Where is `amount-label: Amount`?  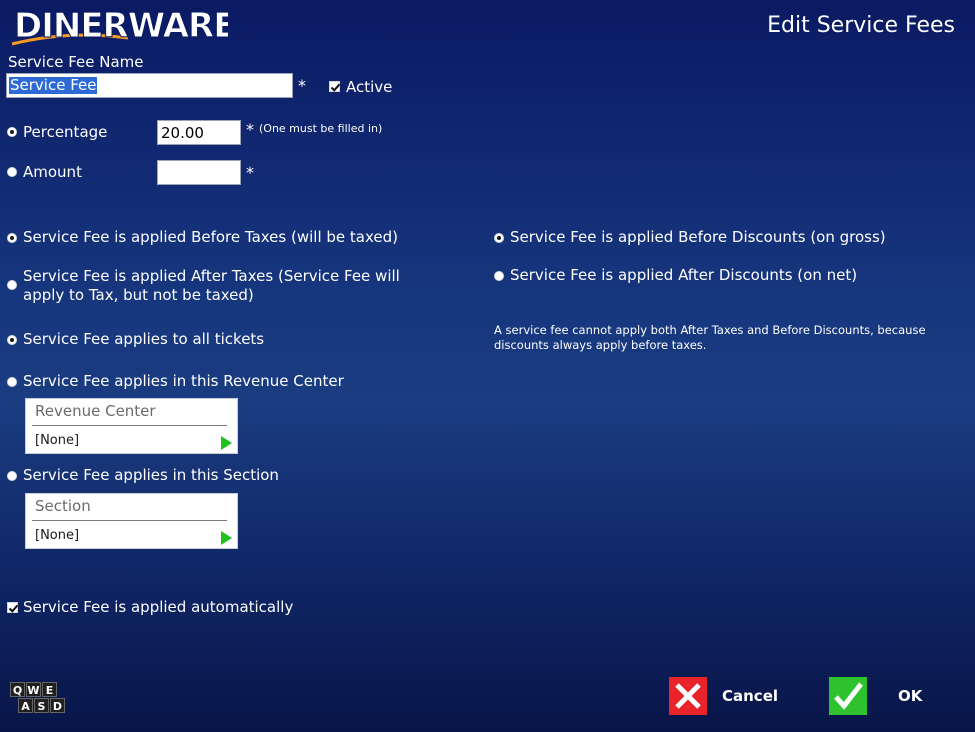 amount-label: Amount is located at coordinates (52, 172).